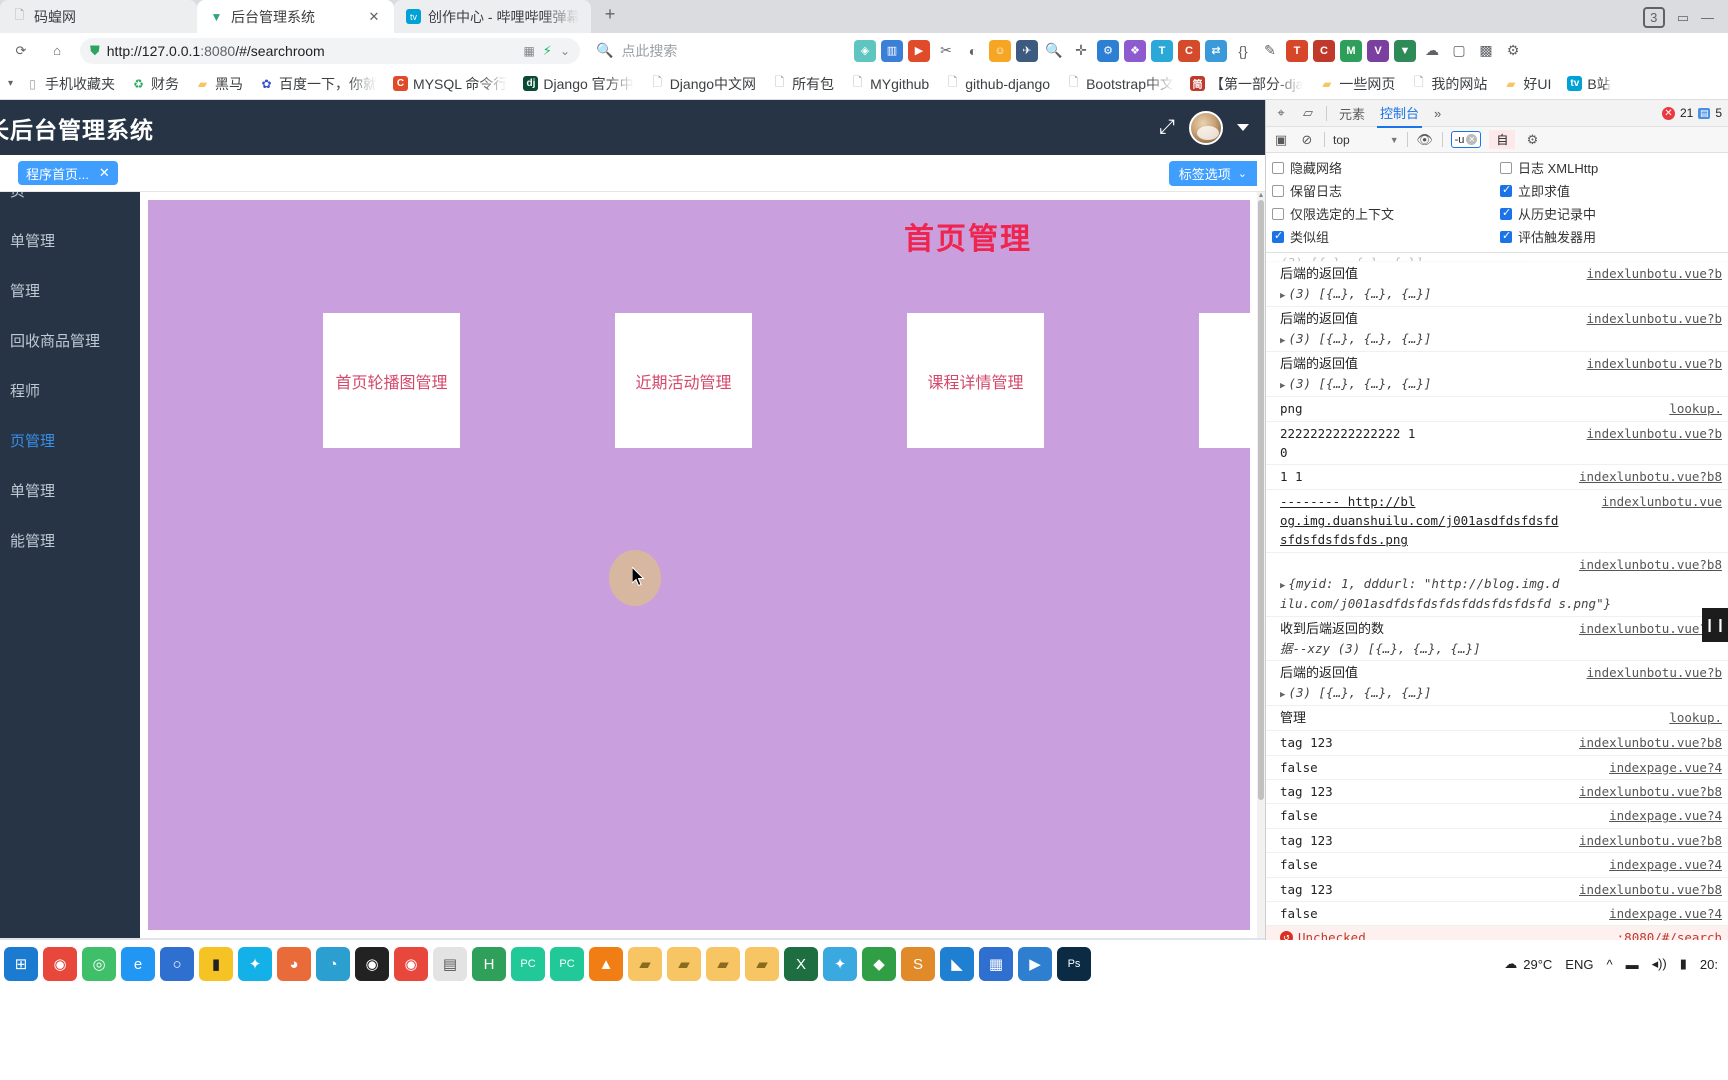 The width and height of the screenshot is (1728, 1080). Describe the element at coordinates (1378, 50) in the screenshot. I see `ext-14-icon: V` at that location.